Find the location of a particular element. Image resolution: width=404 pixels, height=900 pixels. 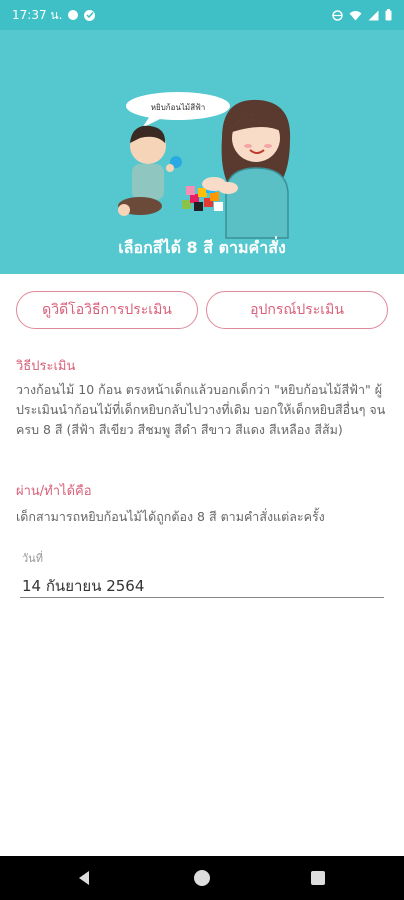

child-and-mother-illustration: หยิบก้อนไม้สีฟ้า is located at coordinates (204, 165).